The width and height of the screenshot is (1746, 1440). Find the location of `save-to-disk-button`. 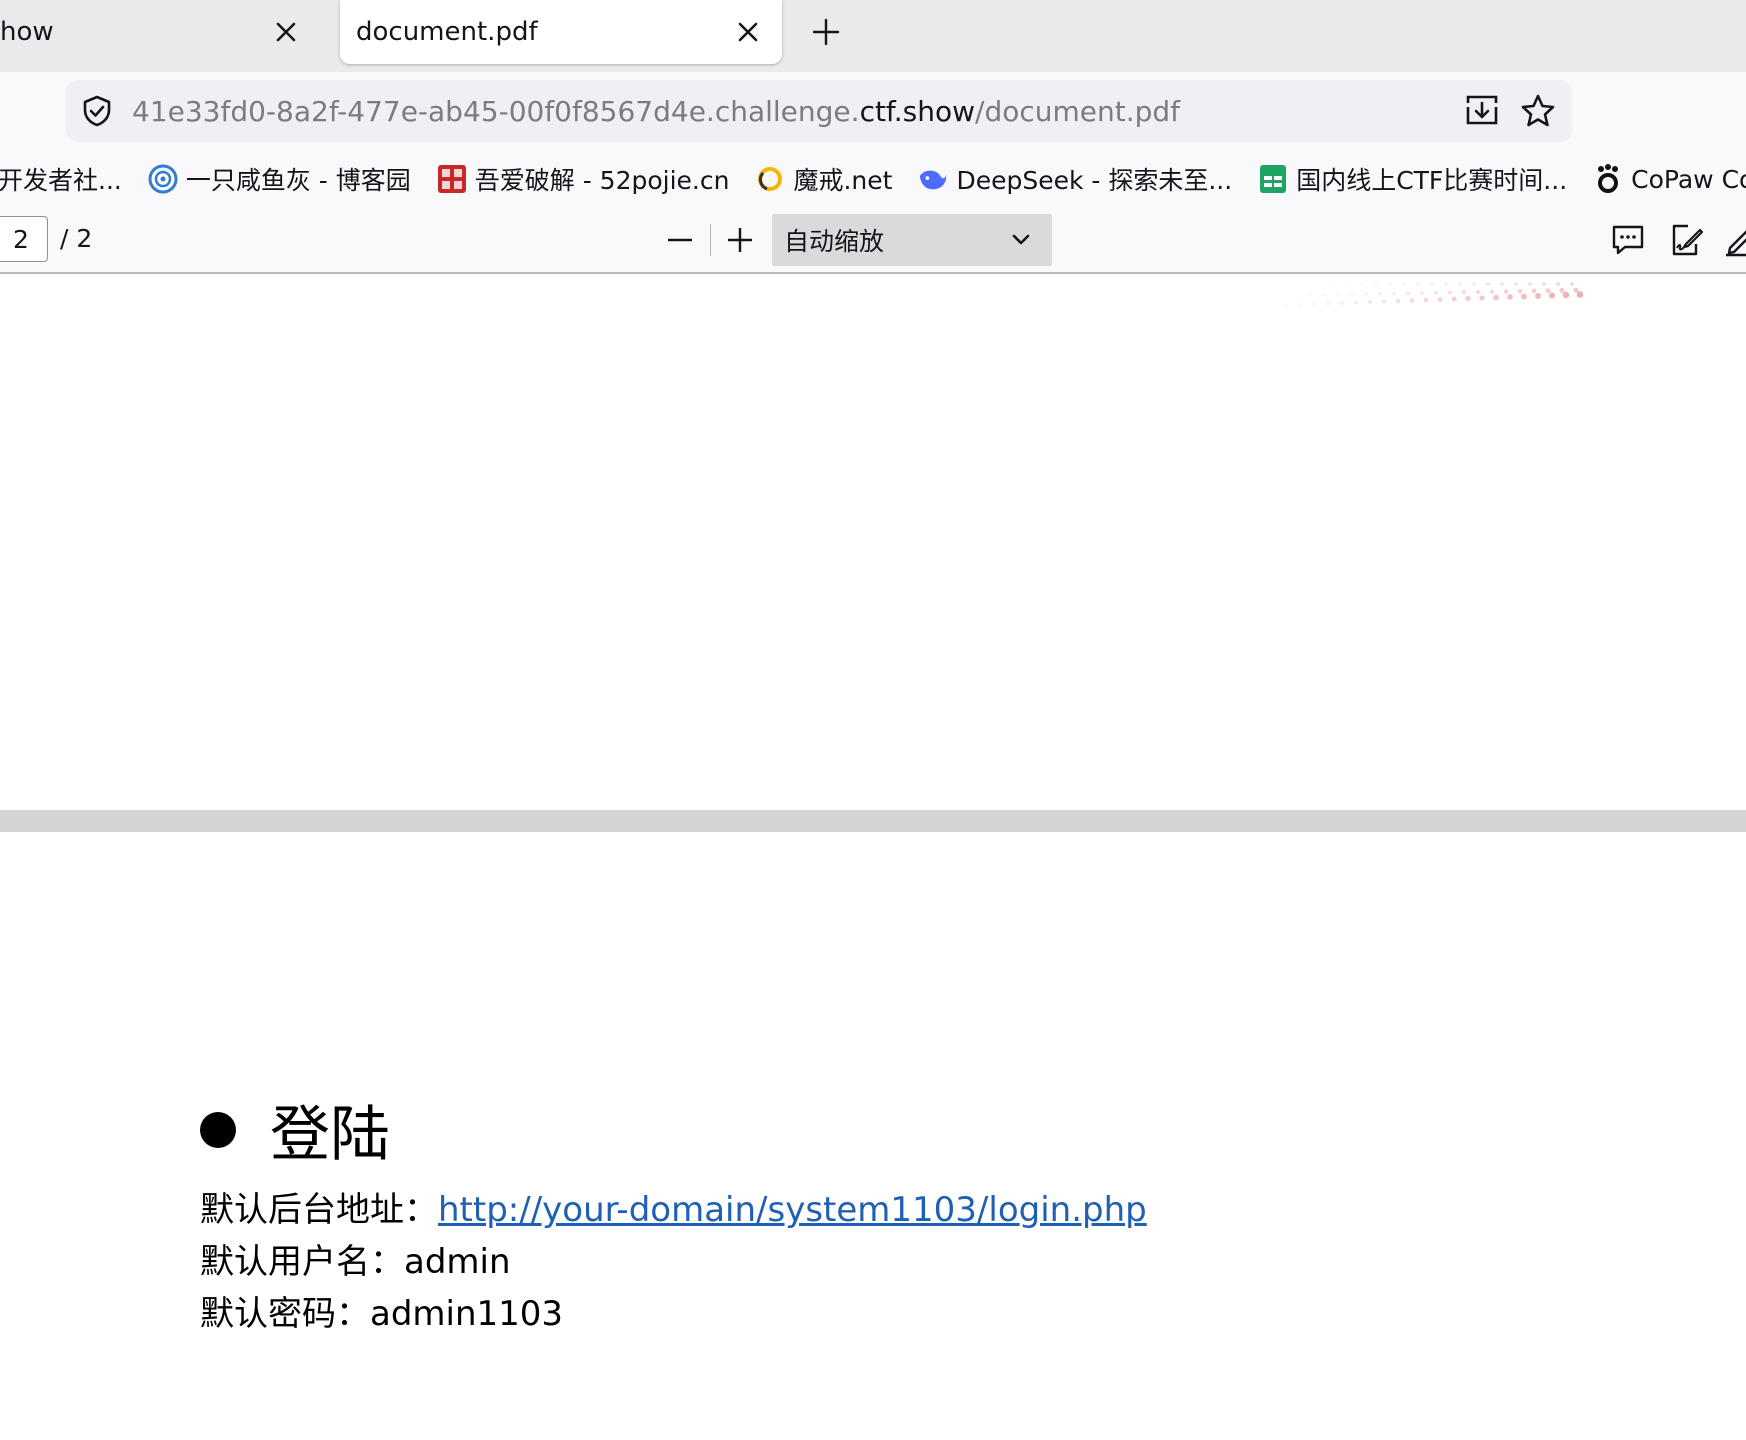

save-to-disk-button is located at coordinates (1482, 111).